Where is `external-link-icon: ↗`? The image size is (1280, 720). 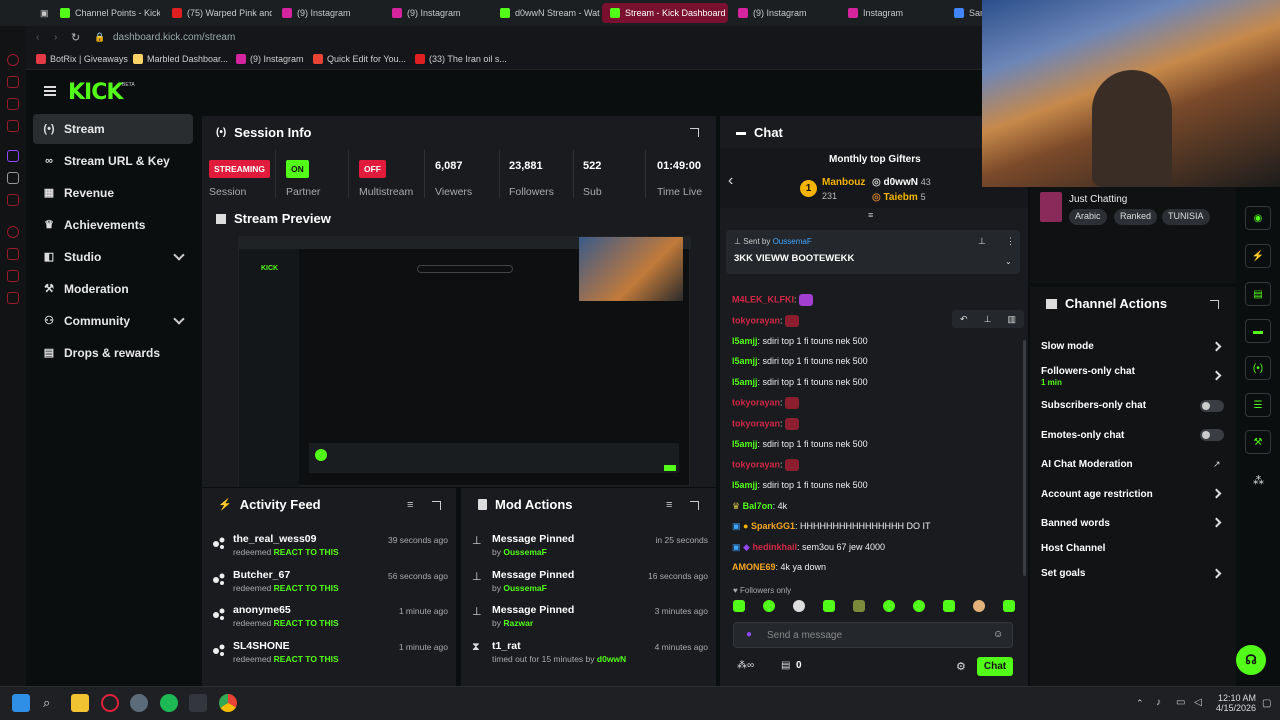 external-link-icon: ↗ is located at coordinates (1217, 464).